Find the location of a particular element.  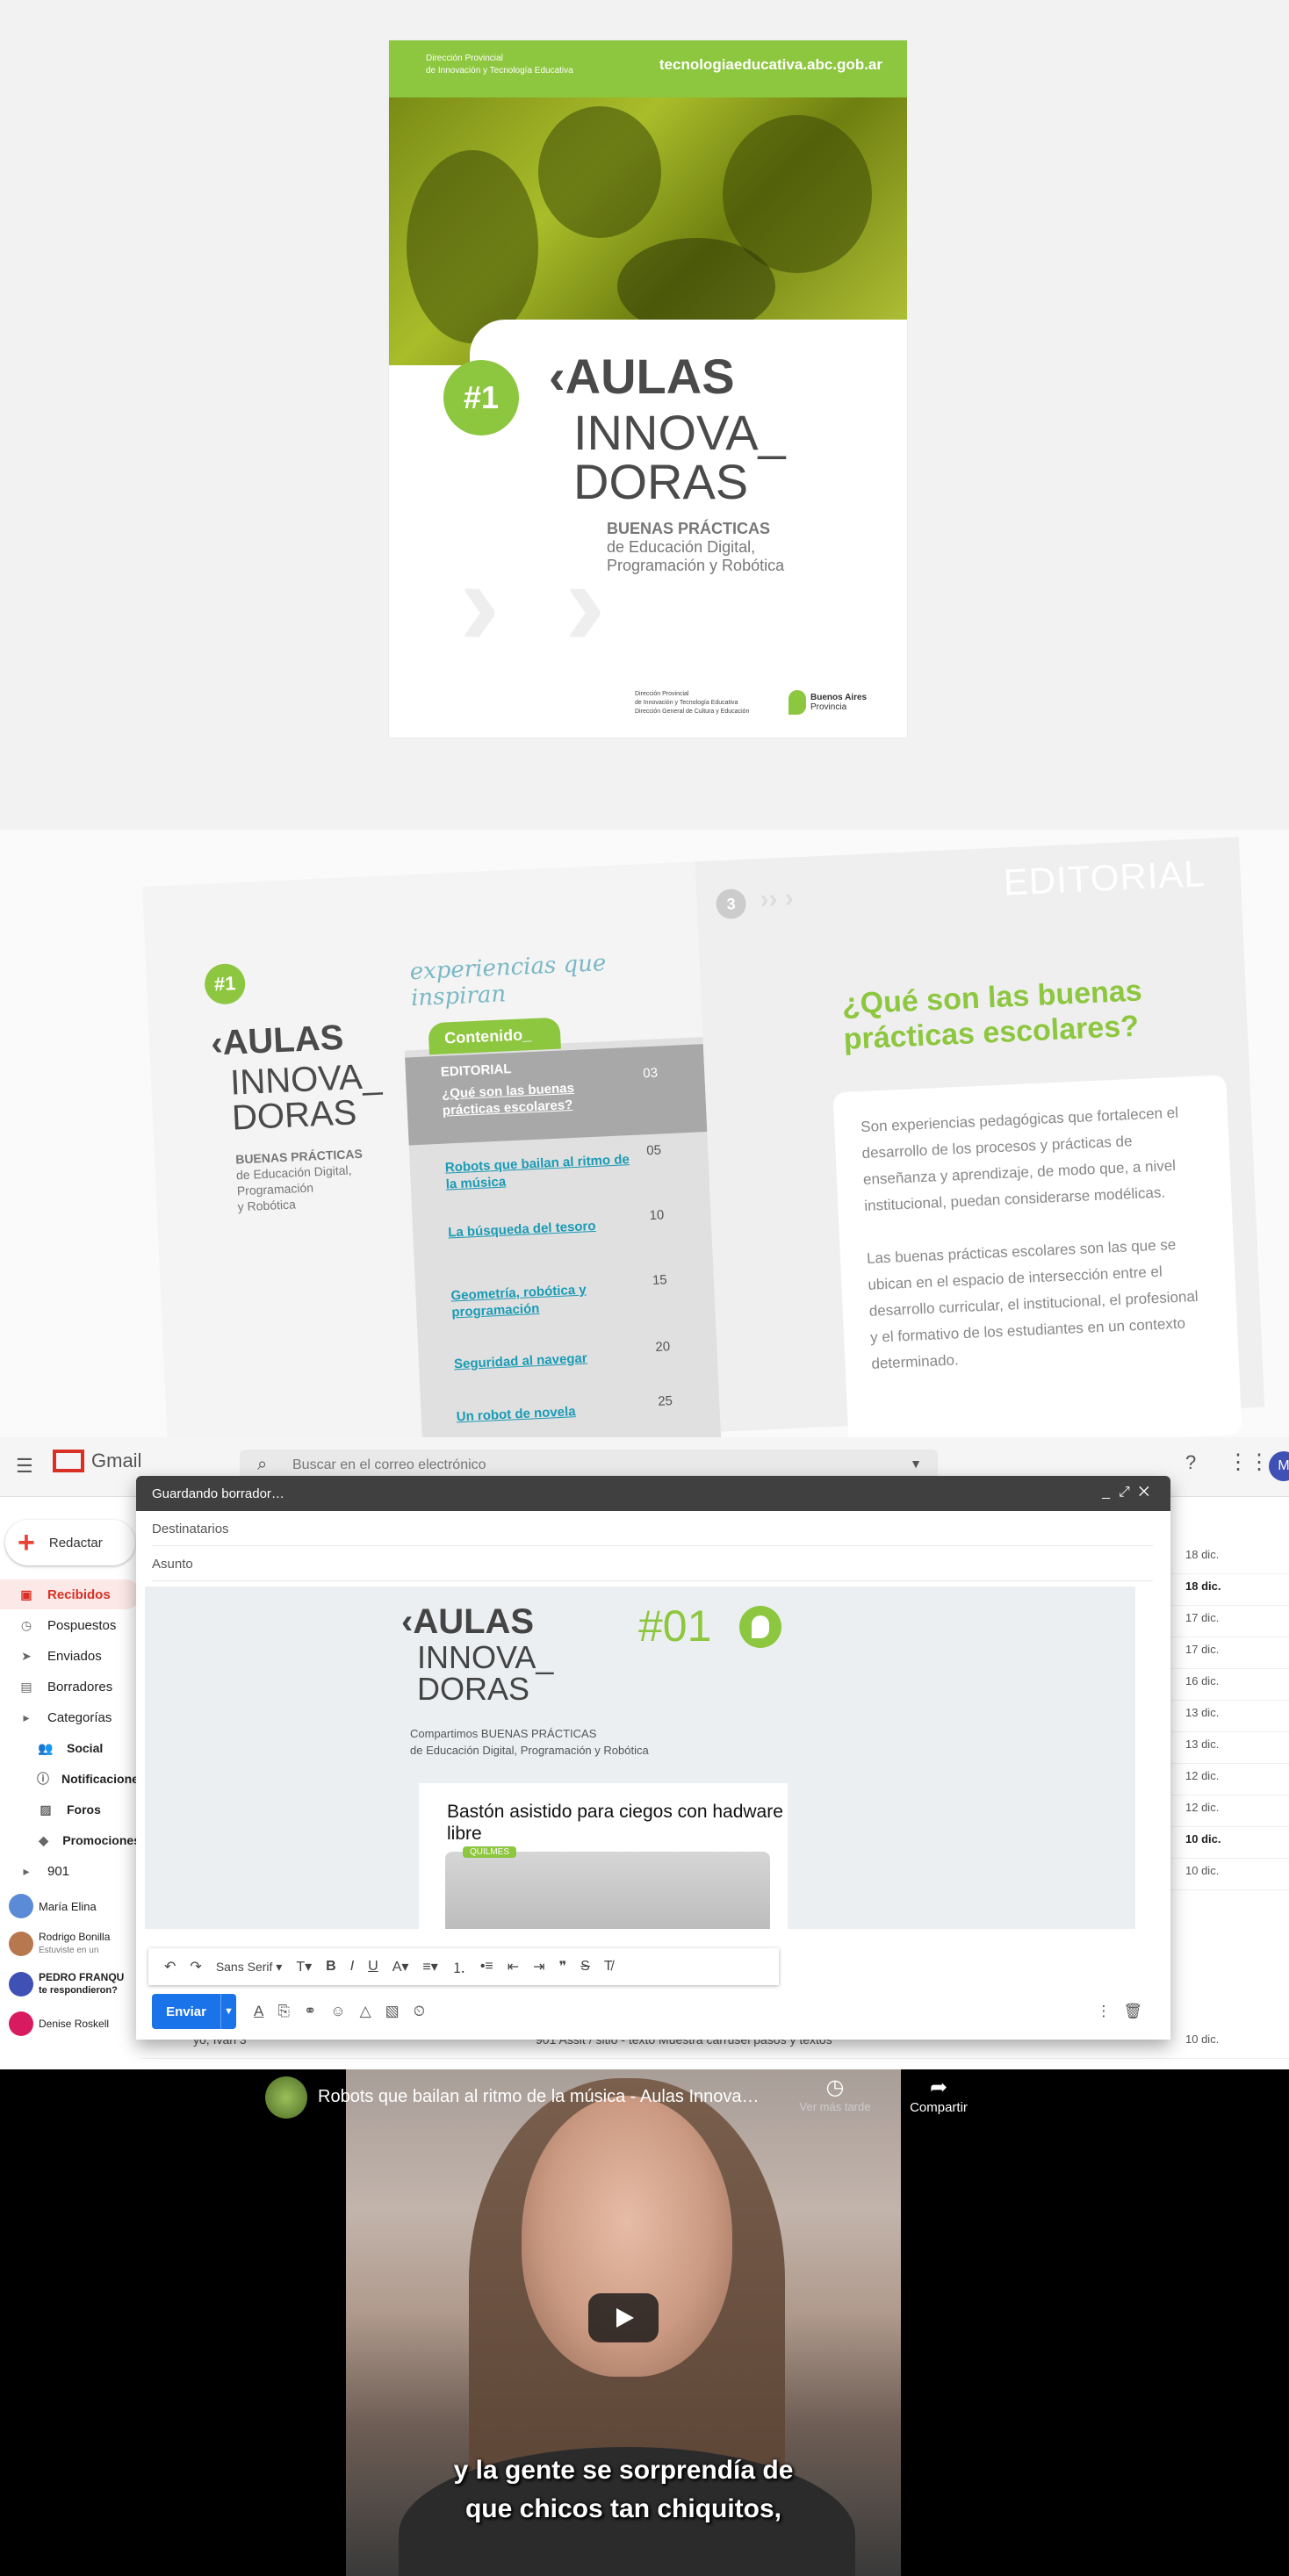

issue-badge: #1 is located at coordinates (481, 397).